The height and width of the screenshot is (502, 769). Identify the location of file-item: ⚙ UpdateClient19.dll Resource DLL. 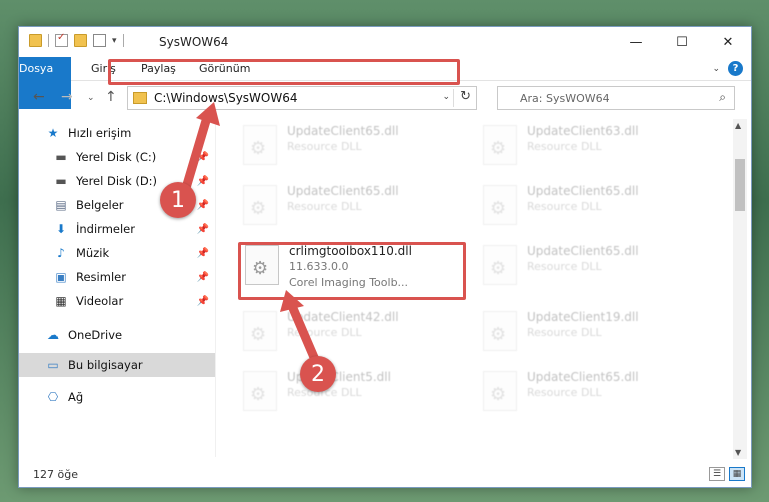
(594, 331).